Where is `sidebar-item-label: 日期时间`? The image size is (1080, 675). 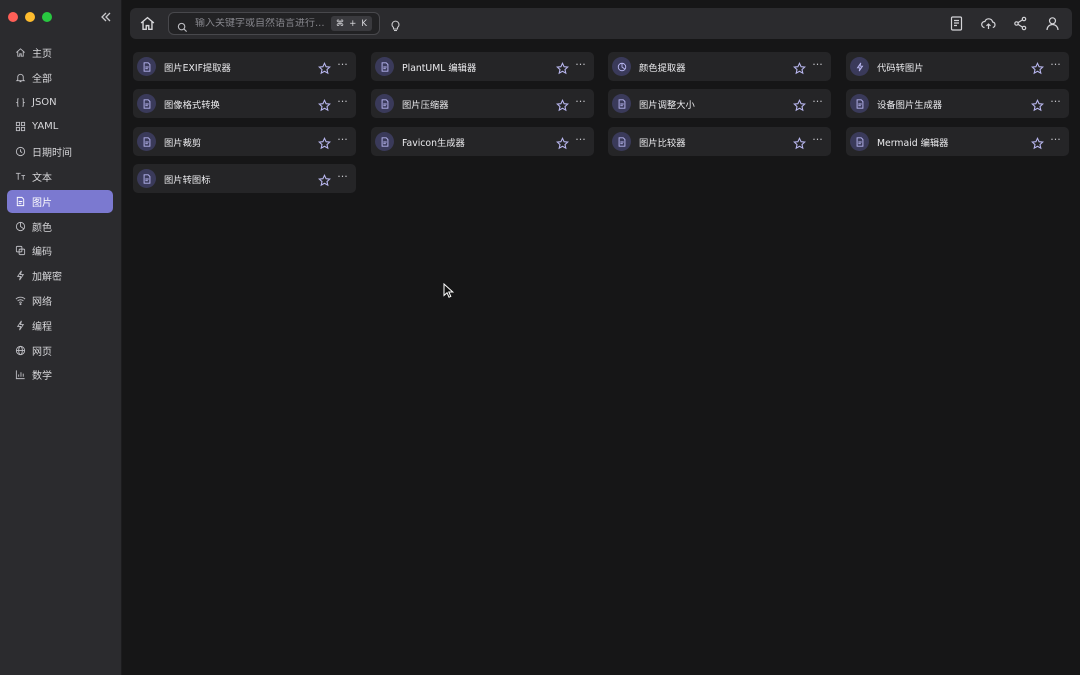
sidebar-item-label: 日期时间 is located at coordinates (52, 154).